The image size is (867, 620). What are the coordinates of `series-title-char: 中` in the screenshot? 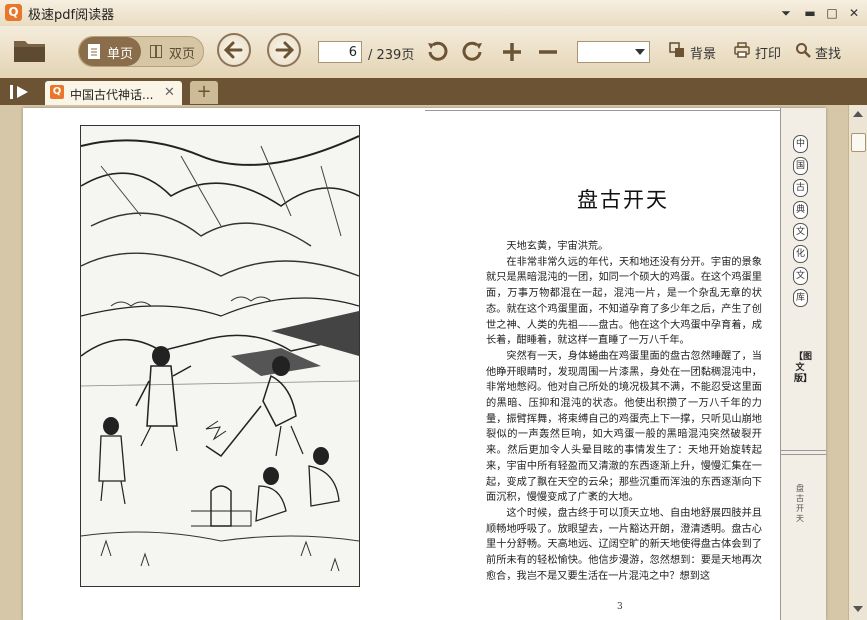 It's located at (800, 144).